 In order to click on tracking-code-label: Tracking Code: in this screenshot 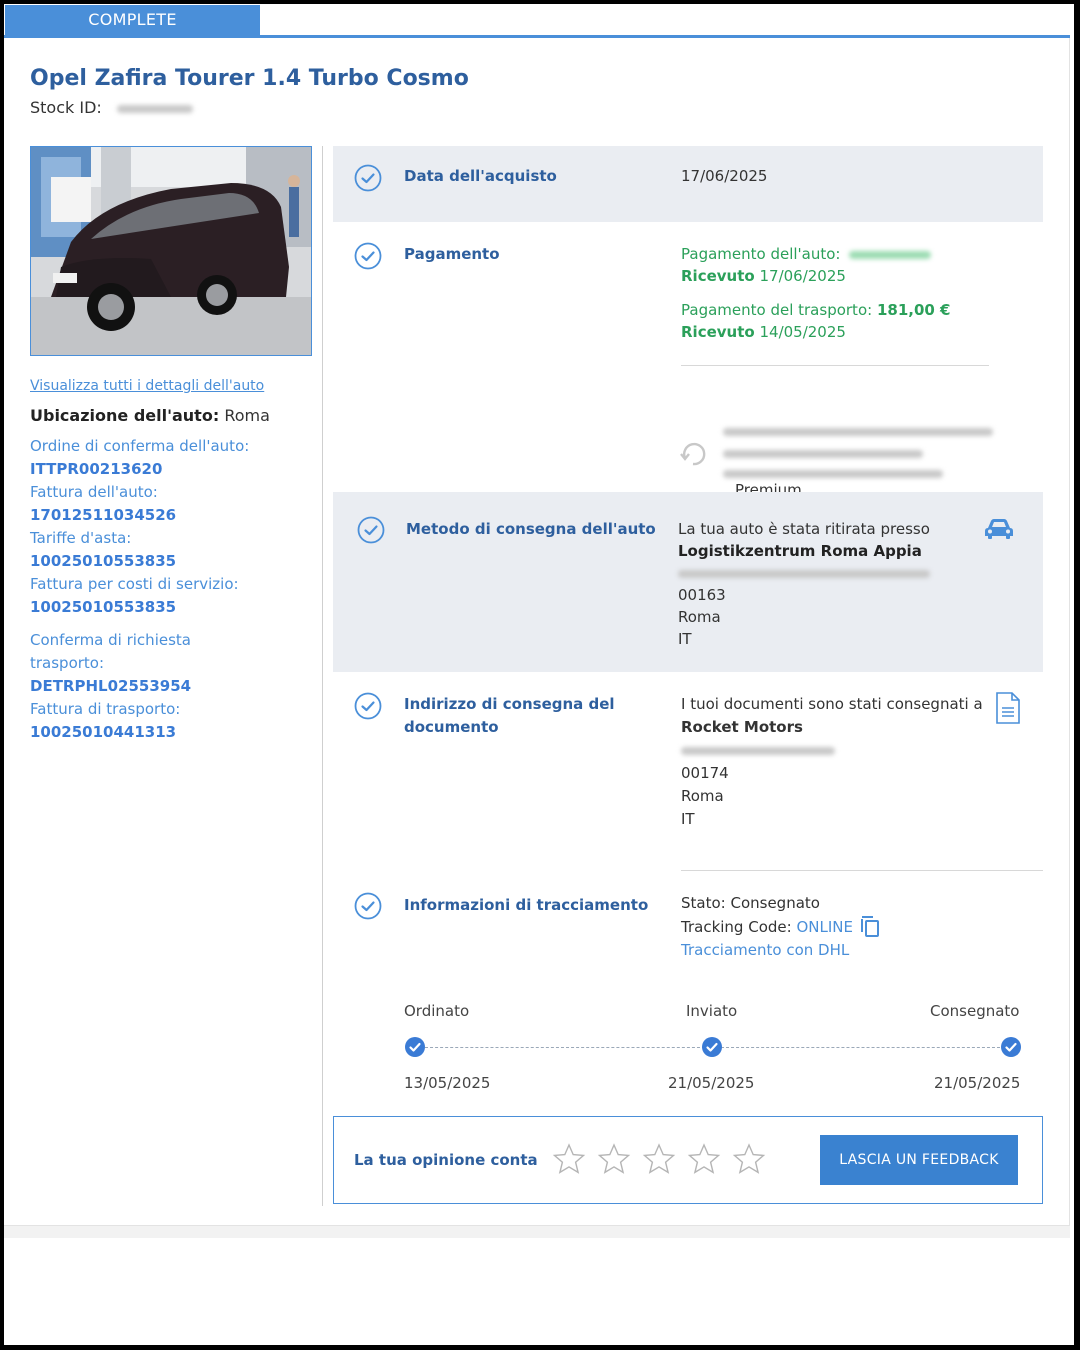, I will do `click(736, 927)`.